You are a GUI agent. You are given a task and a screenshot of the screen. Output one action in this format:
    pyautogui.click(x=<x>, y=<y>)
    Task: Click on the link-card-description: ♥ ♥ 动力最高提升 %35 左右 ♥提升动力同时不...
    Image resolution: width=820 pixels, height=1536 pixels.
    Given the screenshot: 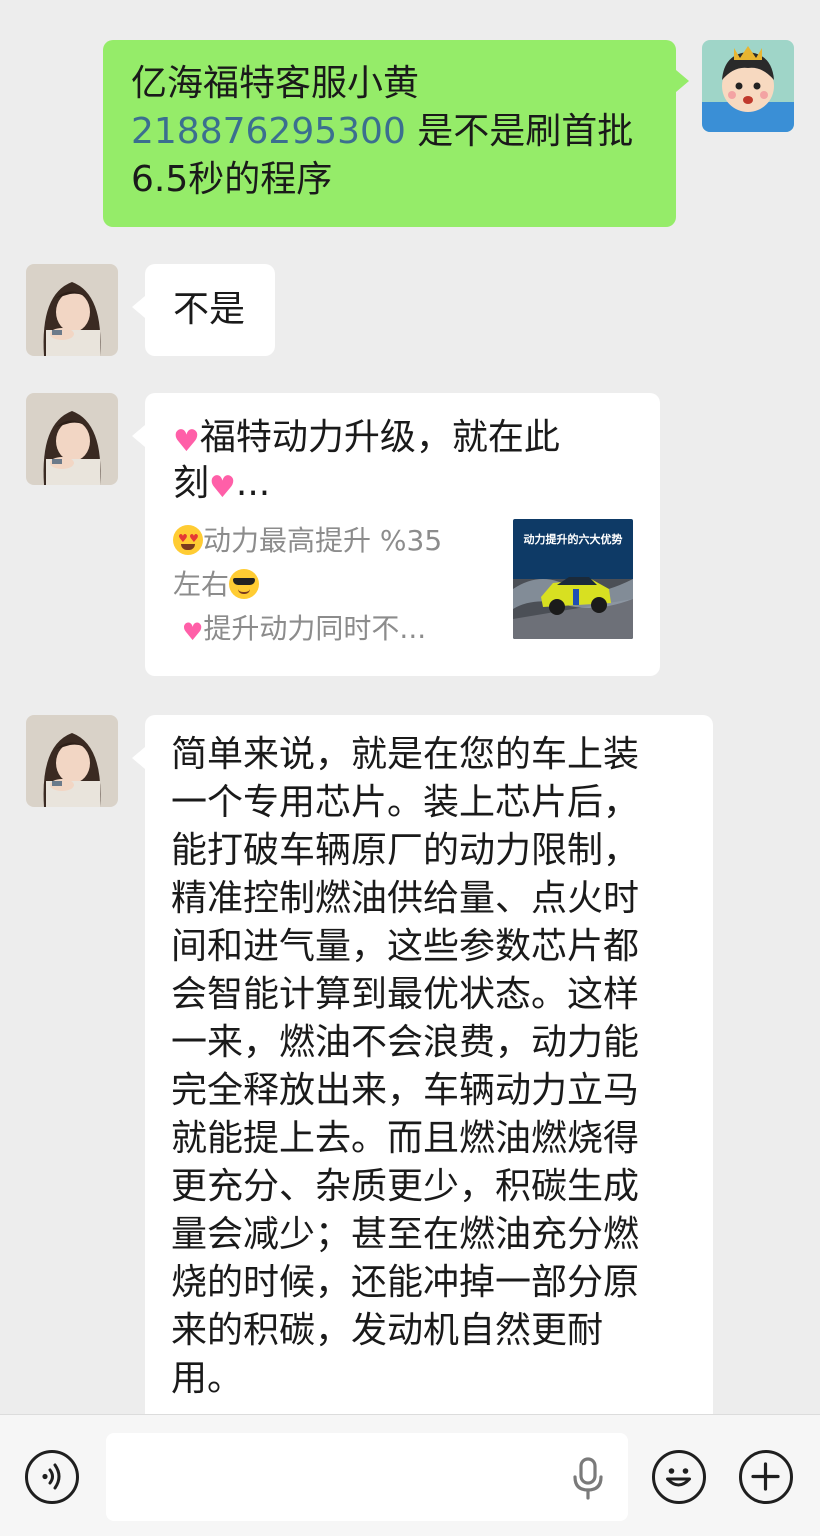 What is the action you would take?
    pyautogui.click(x=308, y=585)
    